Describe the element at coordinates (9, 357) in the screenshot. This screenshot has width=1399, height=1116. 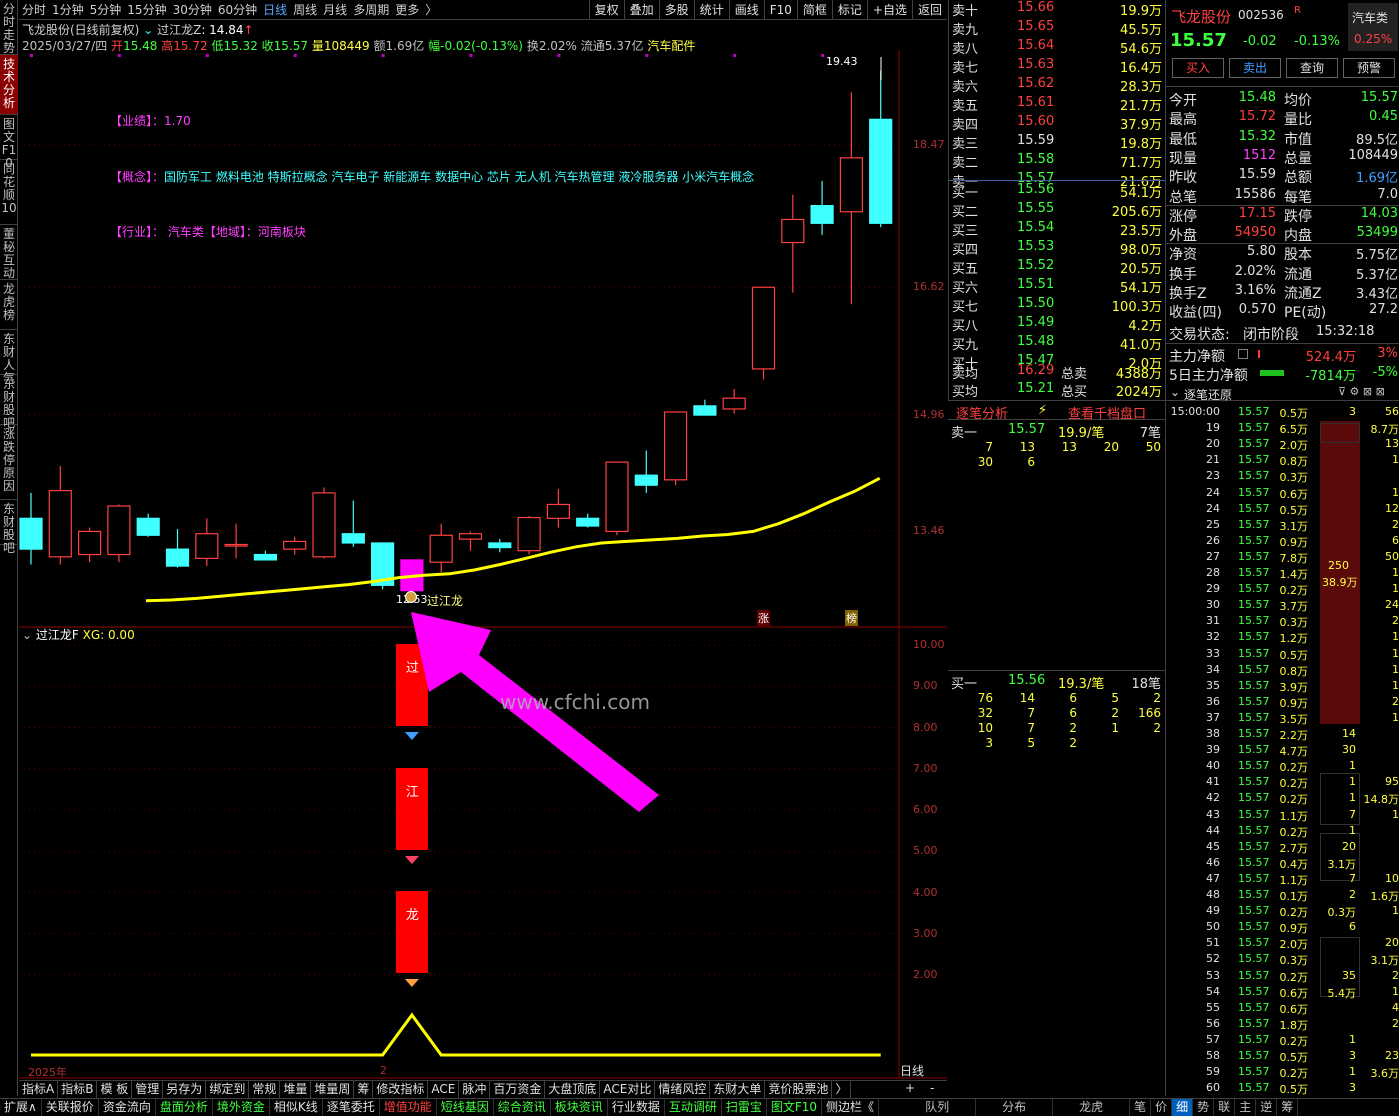
I see `left-tab: 东财人气` at that location.